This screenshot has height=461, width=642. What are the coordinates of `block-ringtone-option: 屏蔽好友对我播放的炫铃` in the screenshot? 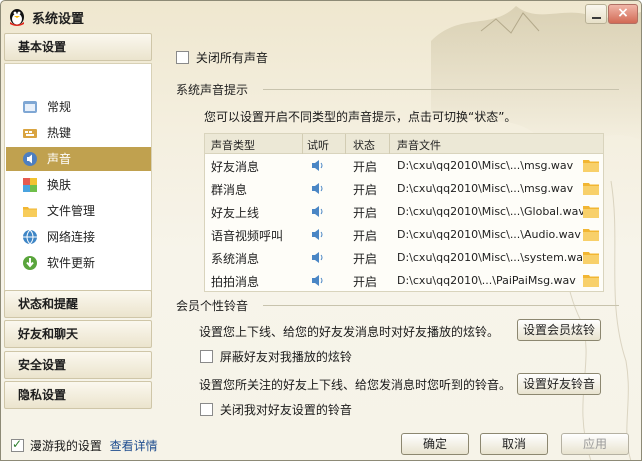 It's located at (276, 356).